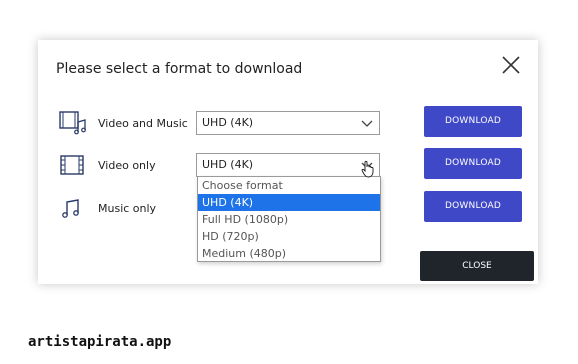  I want to click on music-note-icon, so click(70, 208).